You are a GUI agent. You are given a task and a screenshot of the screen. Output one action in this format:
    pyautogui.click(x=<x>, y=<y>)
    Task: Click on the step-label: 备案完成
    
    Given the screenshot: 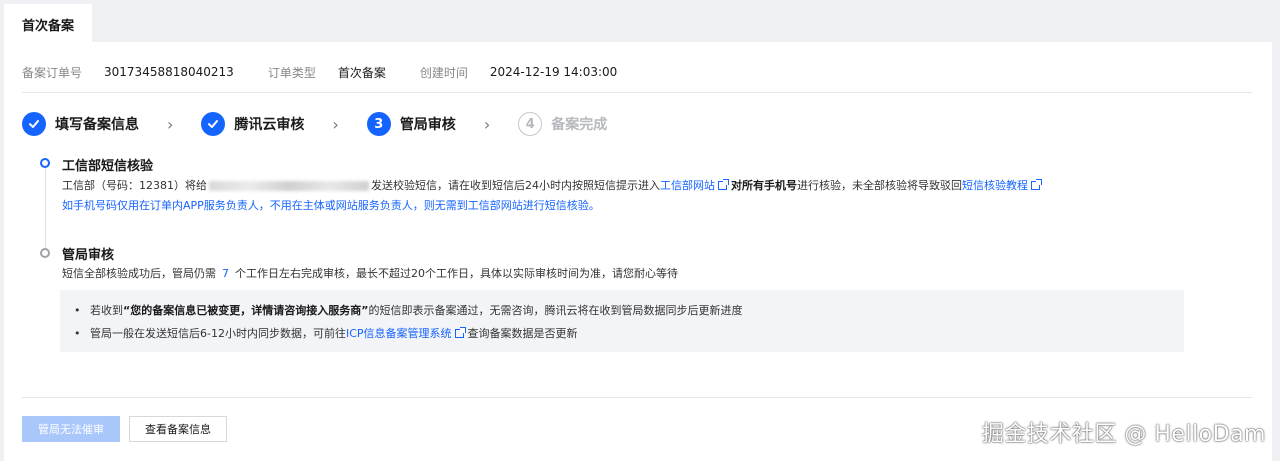 What is the action you would take?
    pyautogui.click(x=579, y=125)
    